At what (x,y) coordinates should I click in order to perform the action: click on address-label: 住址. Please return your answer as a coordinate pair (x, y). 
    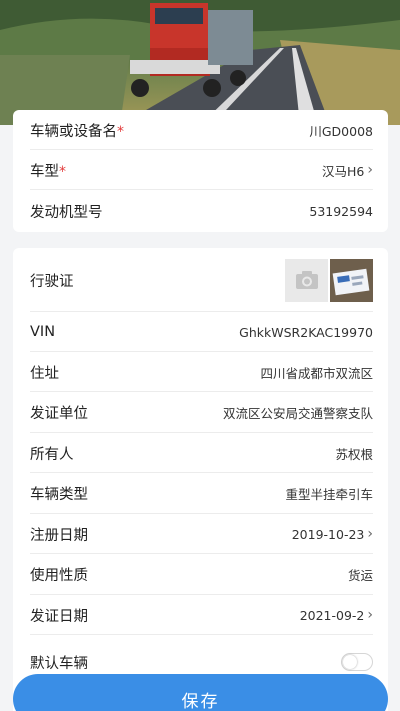
    Looking at the image, I should click on (44, 373).